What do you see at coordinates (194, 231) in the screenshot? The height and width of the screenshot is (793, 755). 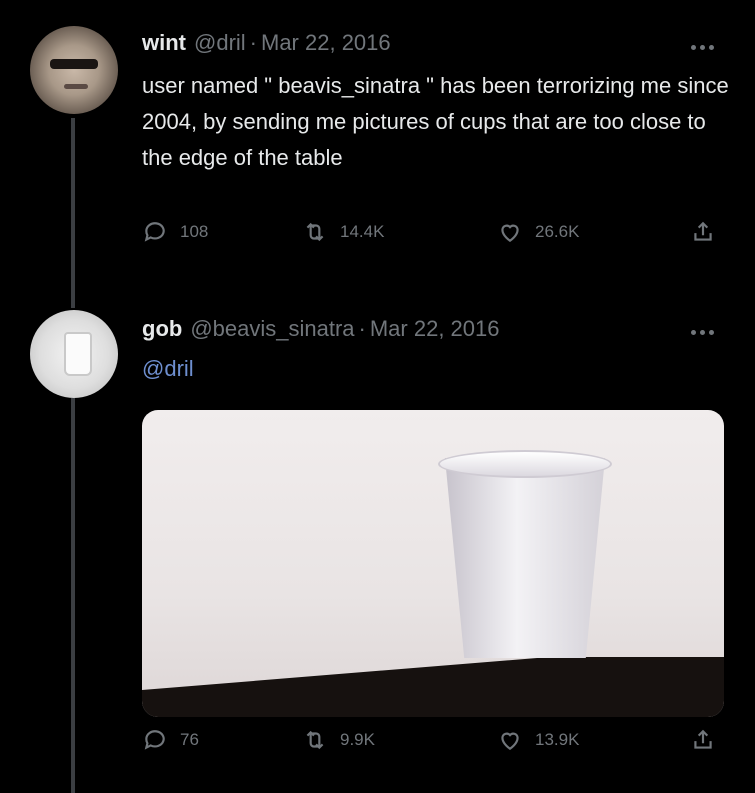 I see `reply-count: 108` at bounding box center [194, 231].